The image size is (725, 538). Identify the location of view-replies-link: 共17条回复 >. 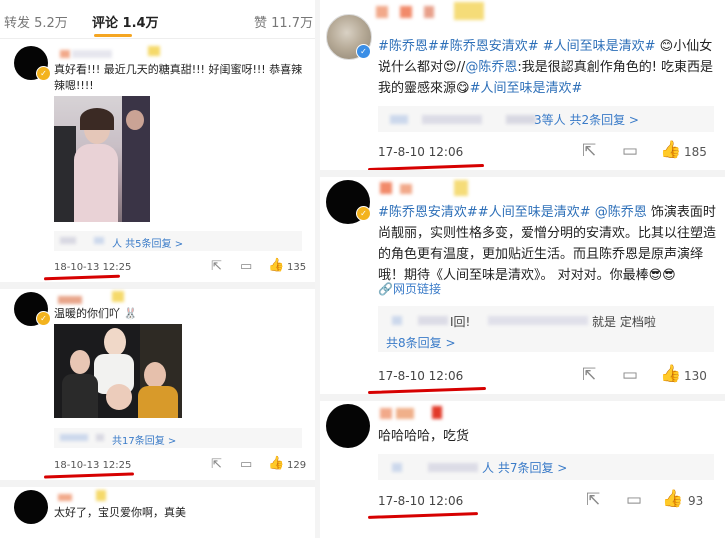
(144, 439).